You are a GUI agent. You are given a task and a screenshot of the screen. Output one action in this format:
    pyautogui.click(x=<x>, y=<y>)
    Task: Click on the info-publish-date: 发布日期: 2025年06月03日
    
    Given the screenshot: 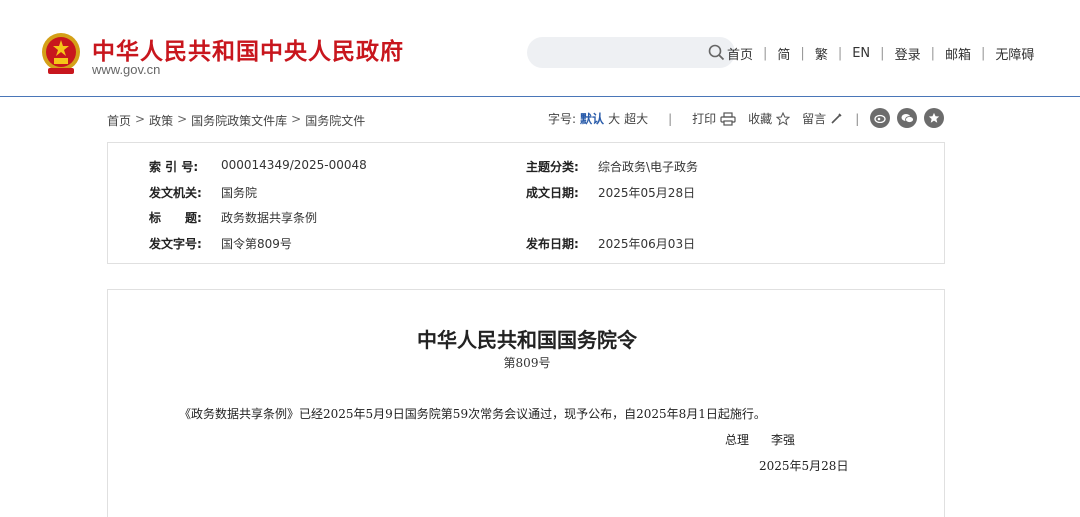 What is the action you would take?
    pyautogui.click(x=610, y=243)
    